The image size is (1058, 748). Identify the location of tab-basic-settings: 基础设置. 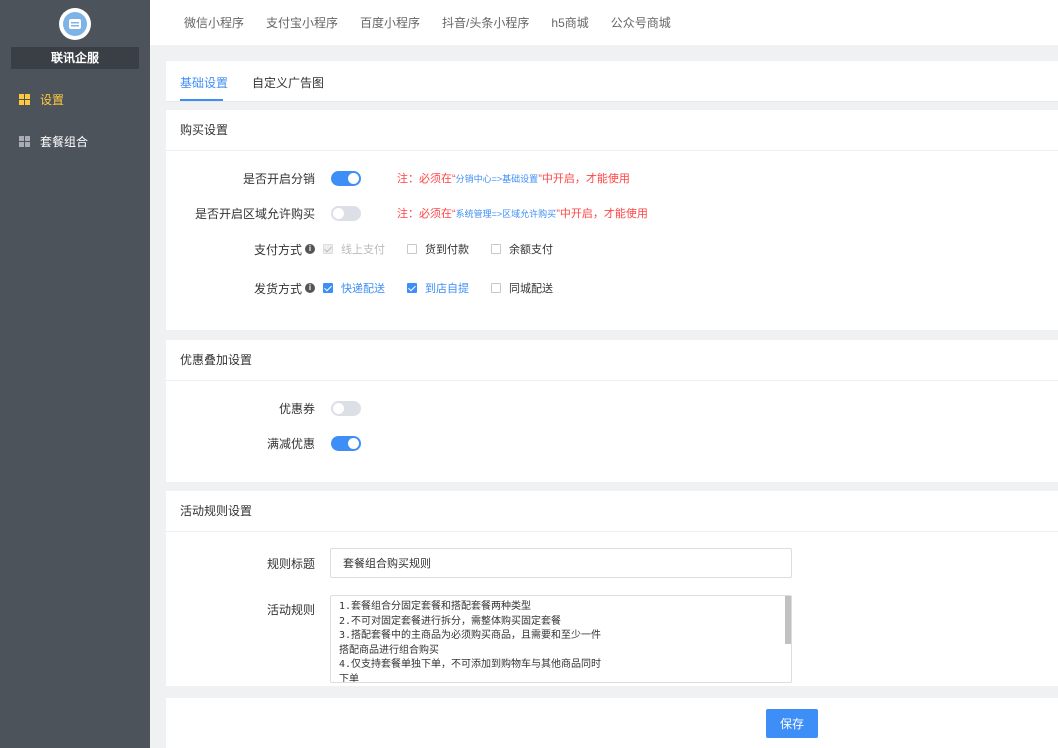
(204, 82).